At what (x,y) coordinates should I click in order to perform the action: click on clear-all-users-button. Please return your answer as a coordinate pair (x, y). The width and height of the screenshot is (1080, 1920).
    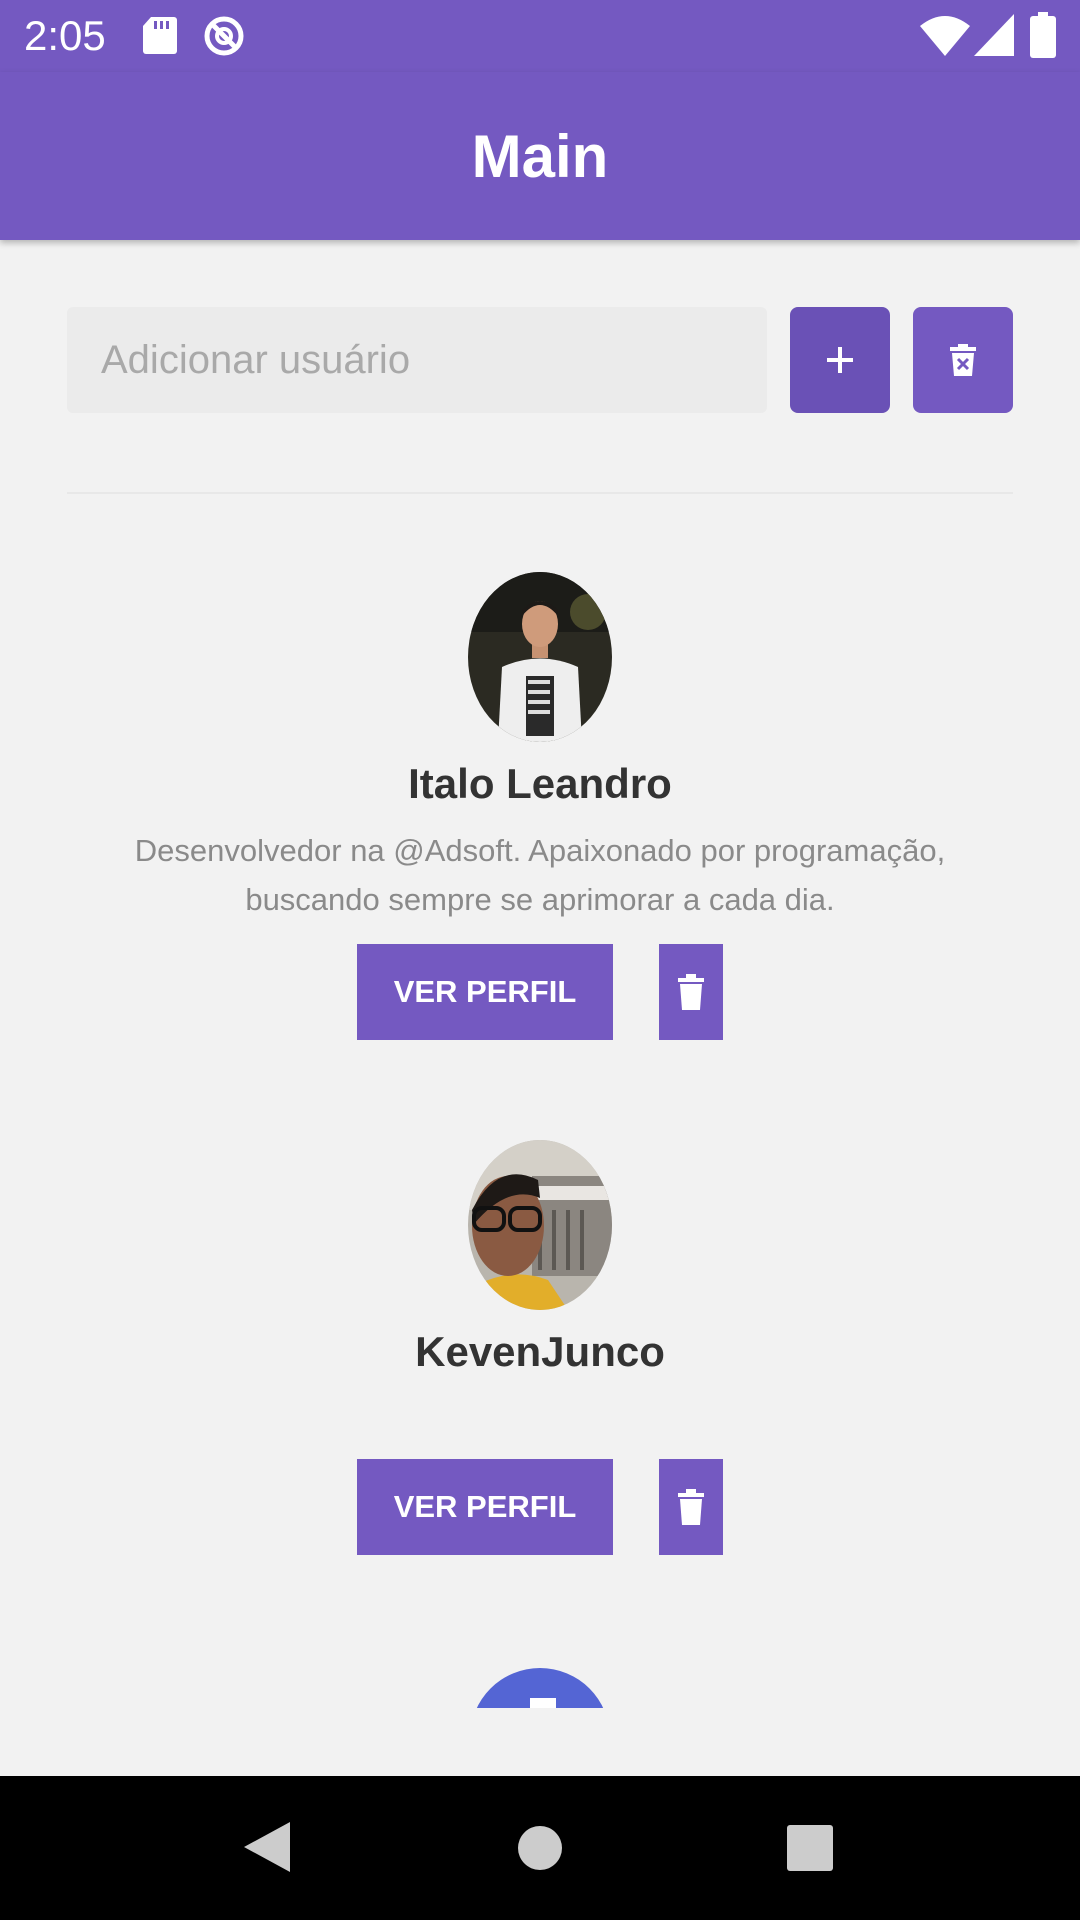
    Looking at the image, I should click on (963, 360).